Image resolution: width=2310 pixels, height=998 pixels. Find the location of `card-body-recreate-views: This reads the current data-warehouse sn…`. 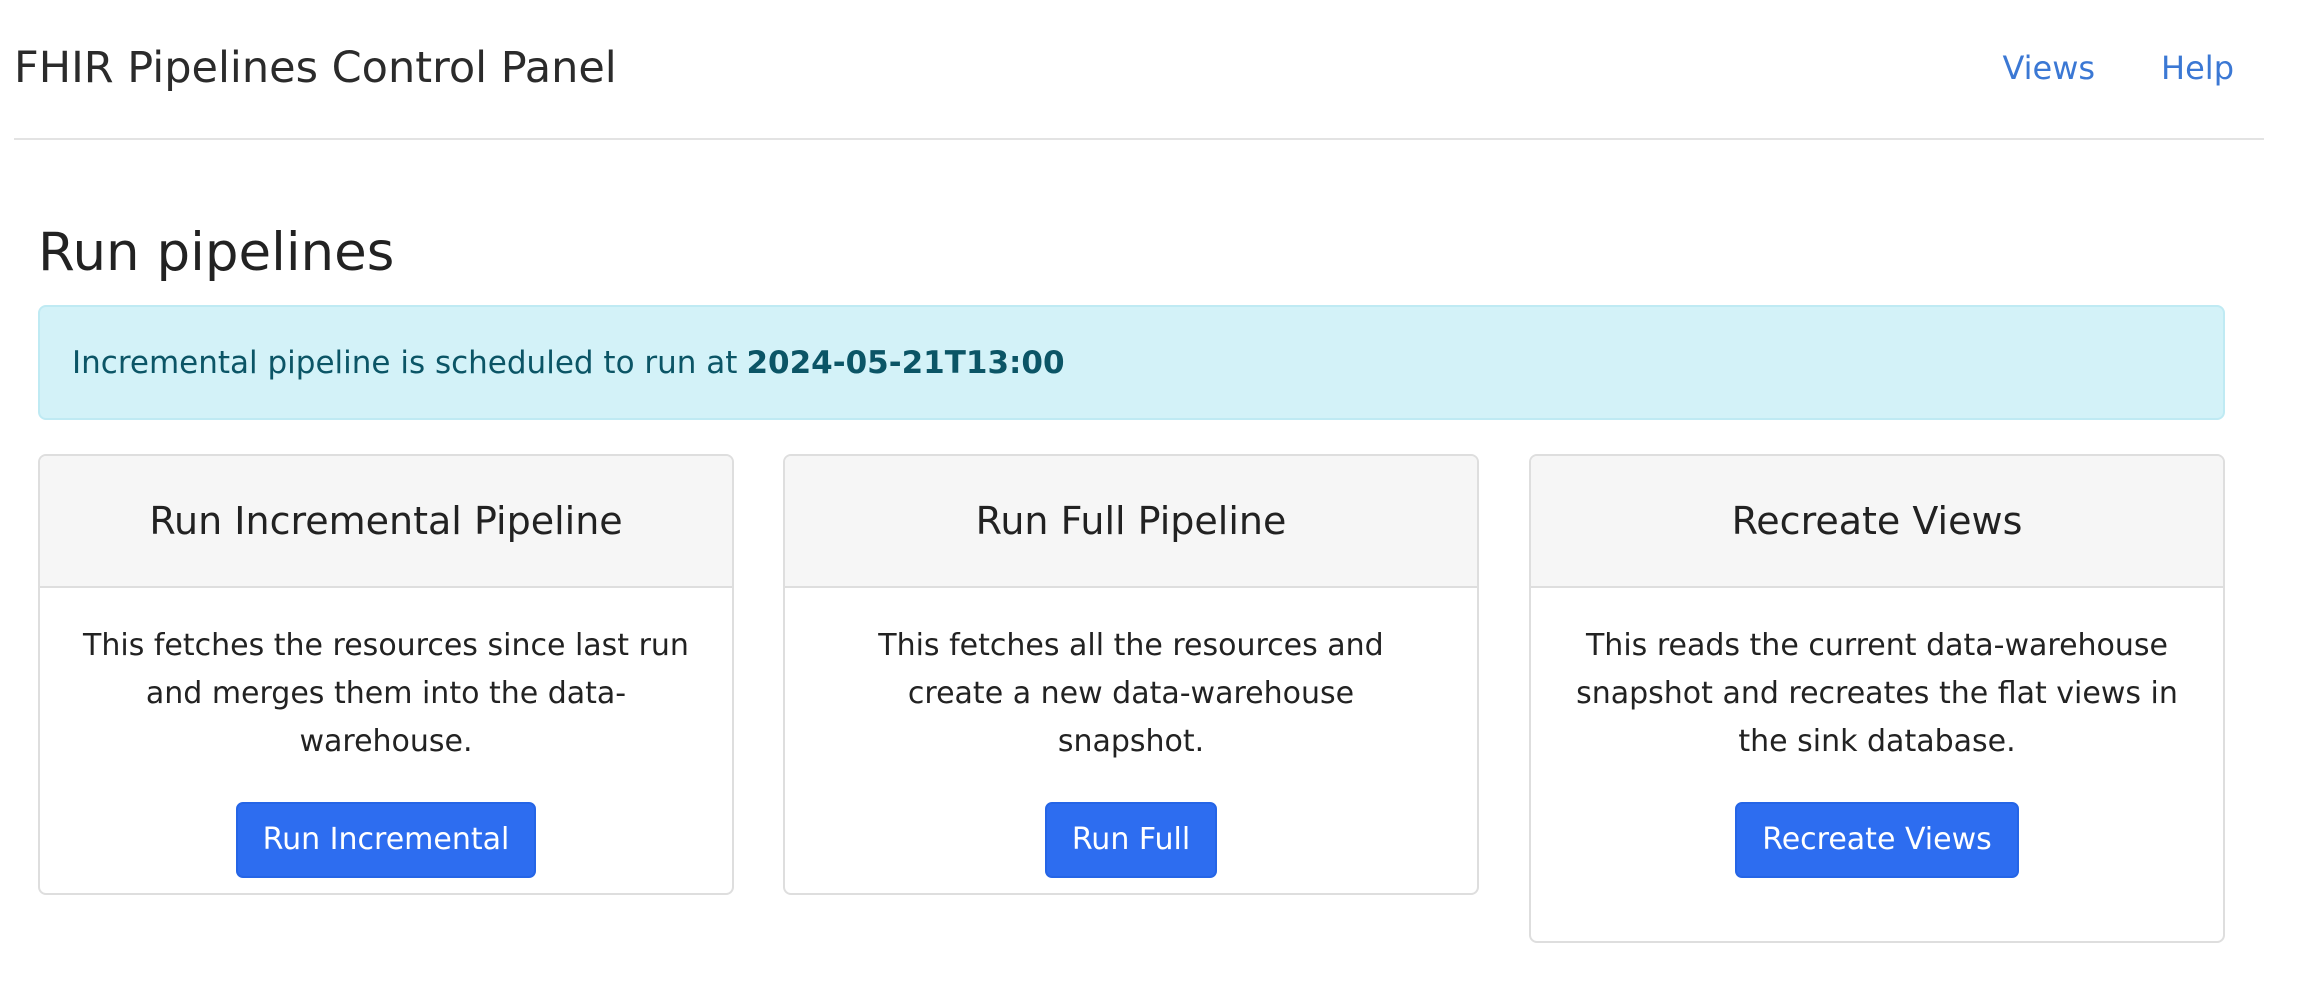

card-body-recreate-views: This reads the current data-warehouse sn… is located at coordinates (1877, 759).